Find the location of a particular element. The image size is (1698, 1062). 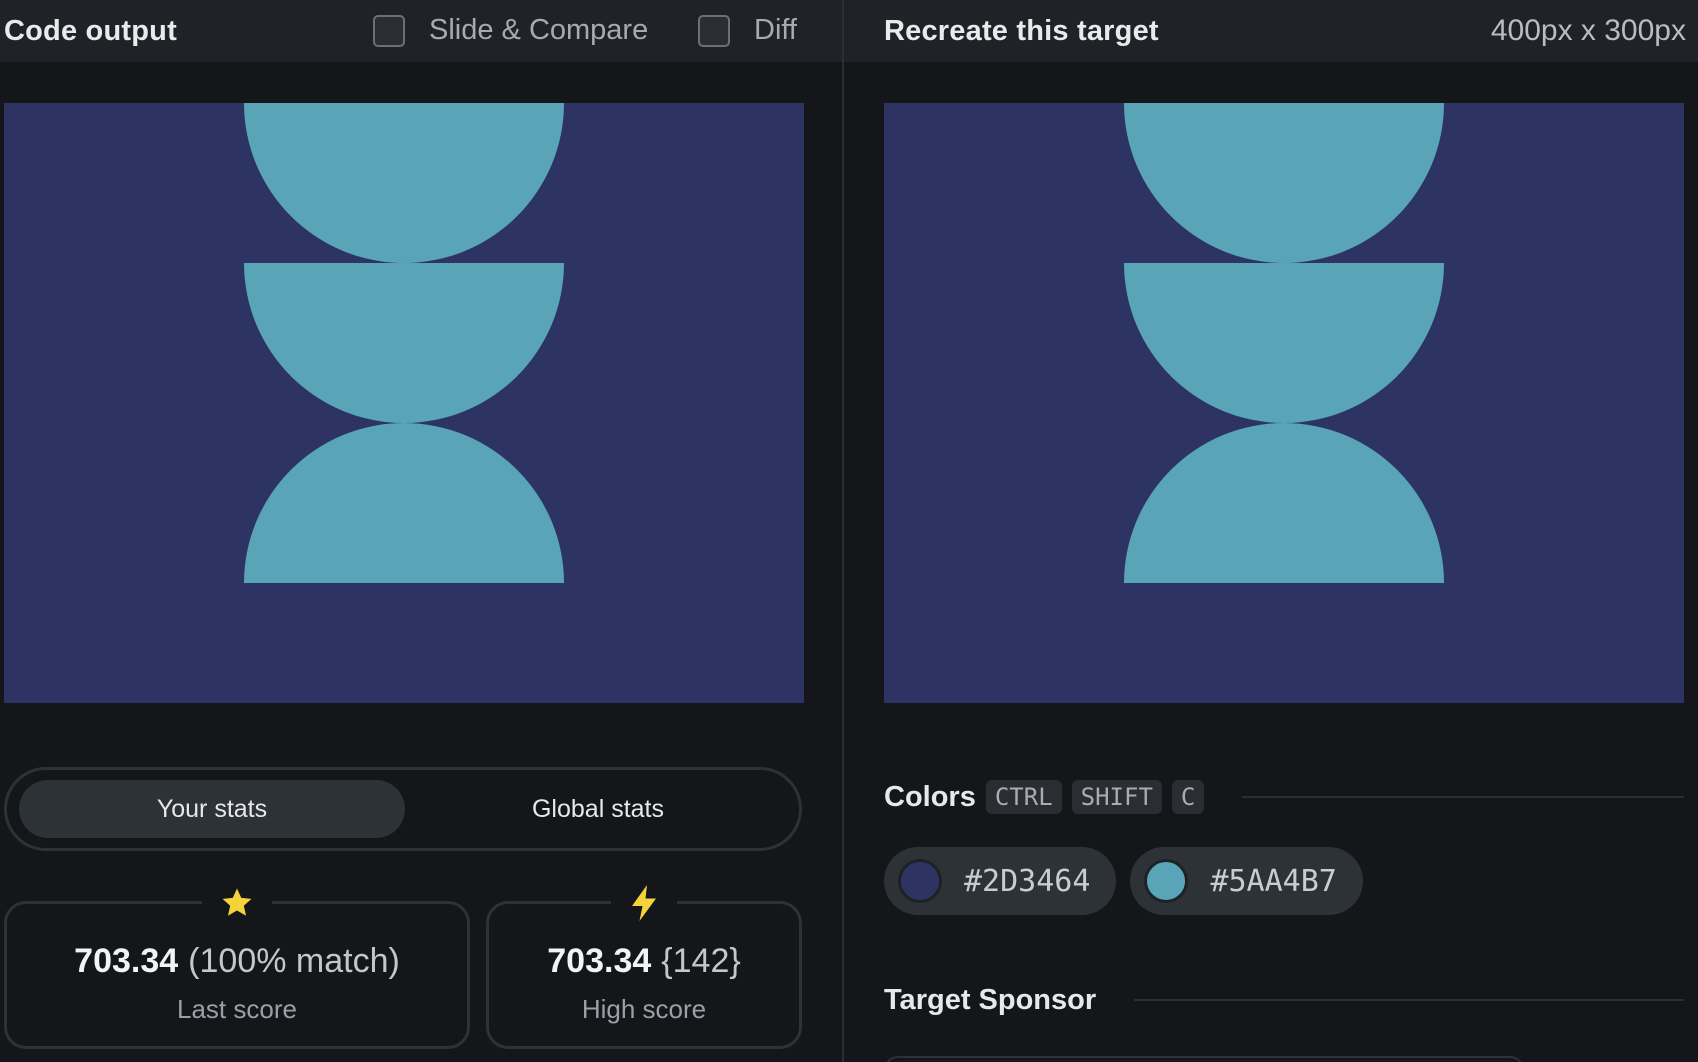

high-score-count: {142} is located at coordinates (701, 961).